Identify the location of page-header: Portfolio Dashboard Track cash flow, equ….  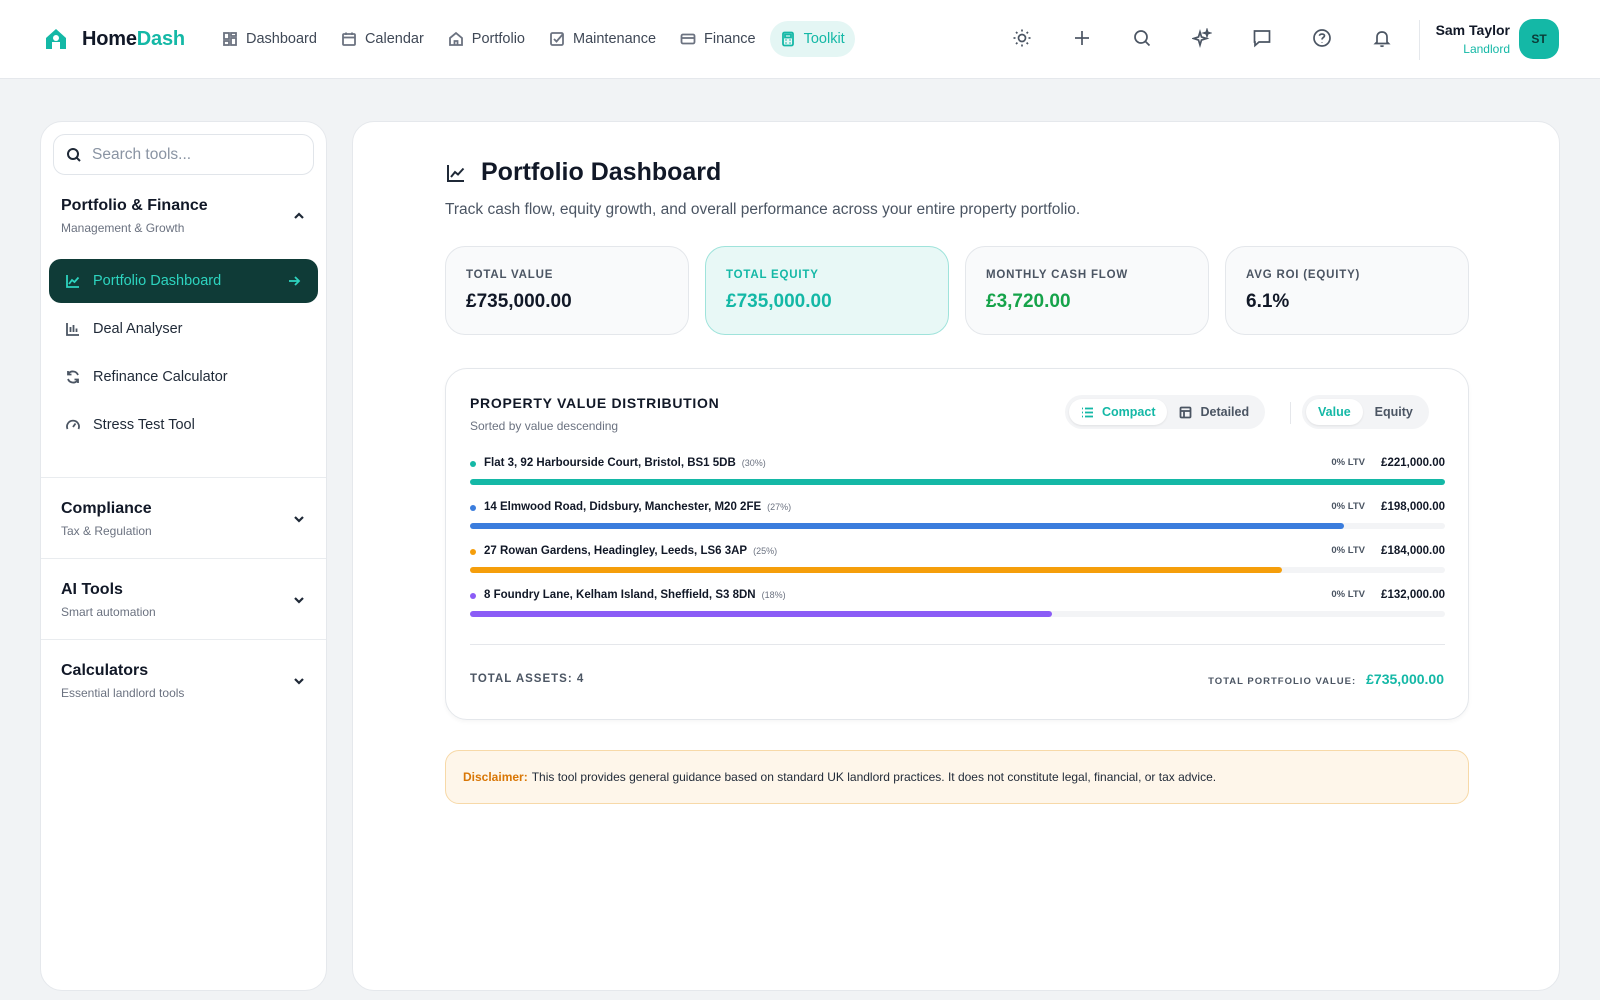
(762, 188).